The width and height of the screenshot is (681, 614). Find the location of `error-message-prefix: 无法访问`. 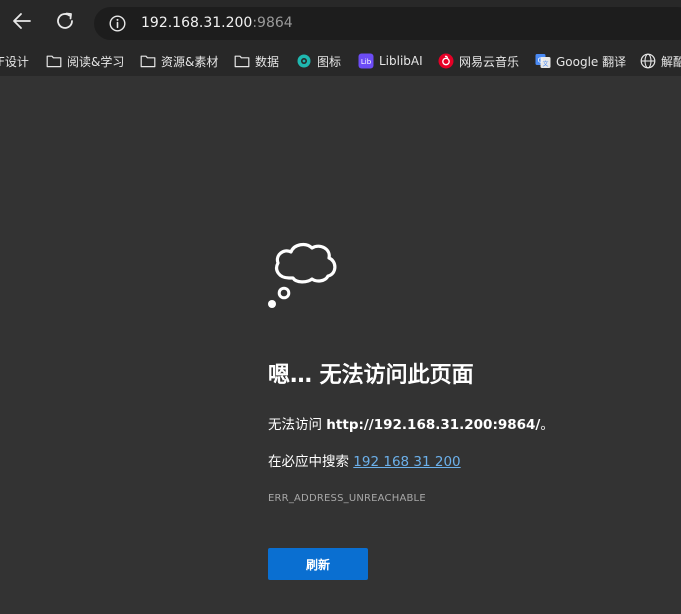

error-message-prefix: 无法访问 is located at coordinates (297, 425).